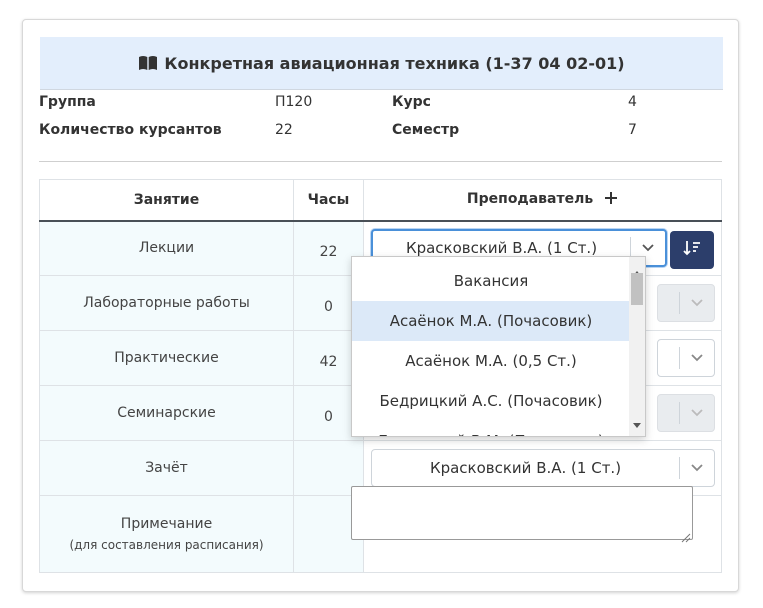 This screenshot has height=608, width=763. I want to click on sort-icon, so click(692, 250).